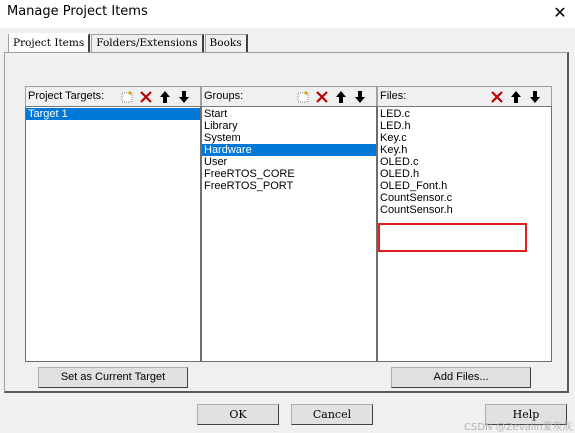  What do you see at coordinates (289, 162) in the screenshot?
I see `group-item: User` at bounding box center [289, 162].